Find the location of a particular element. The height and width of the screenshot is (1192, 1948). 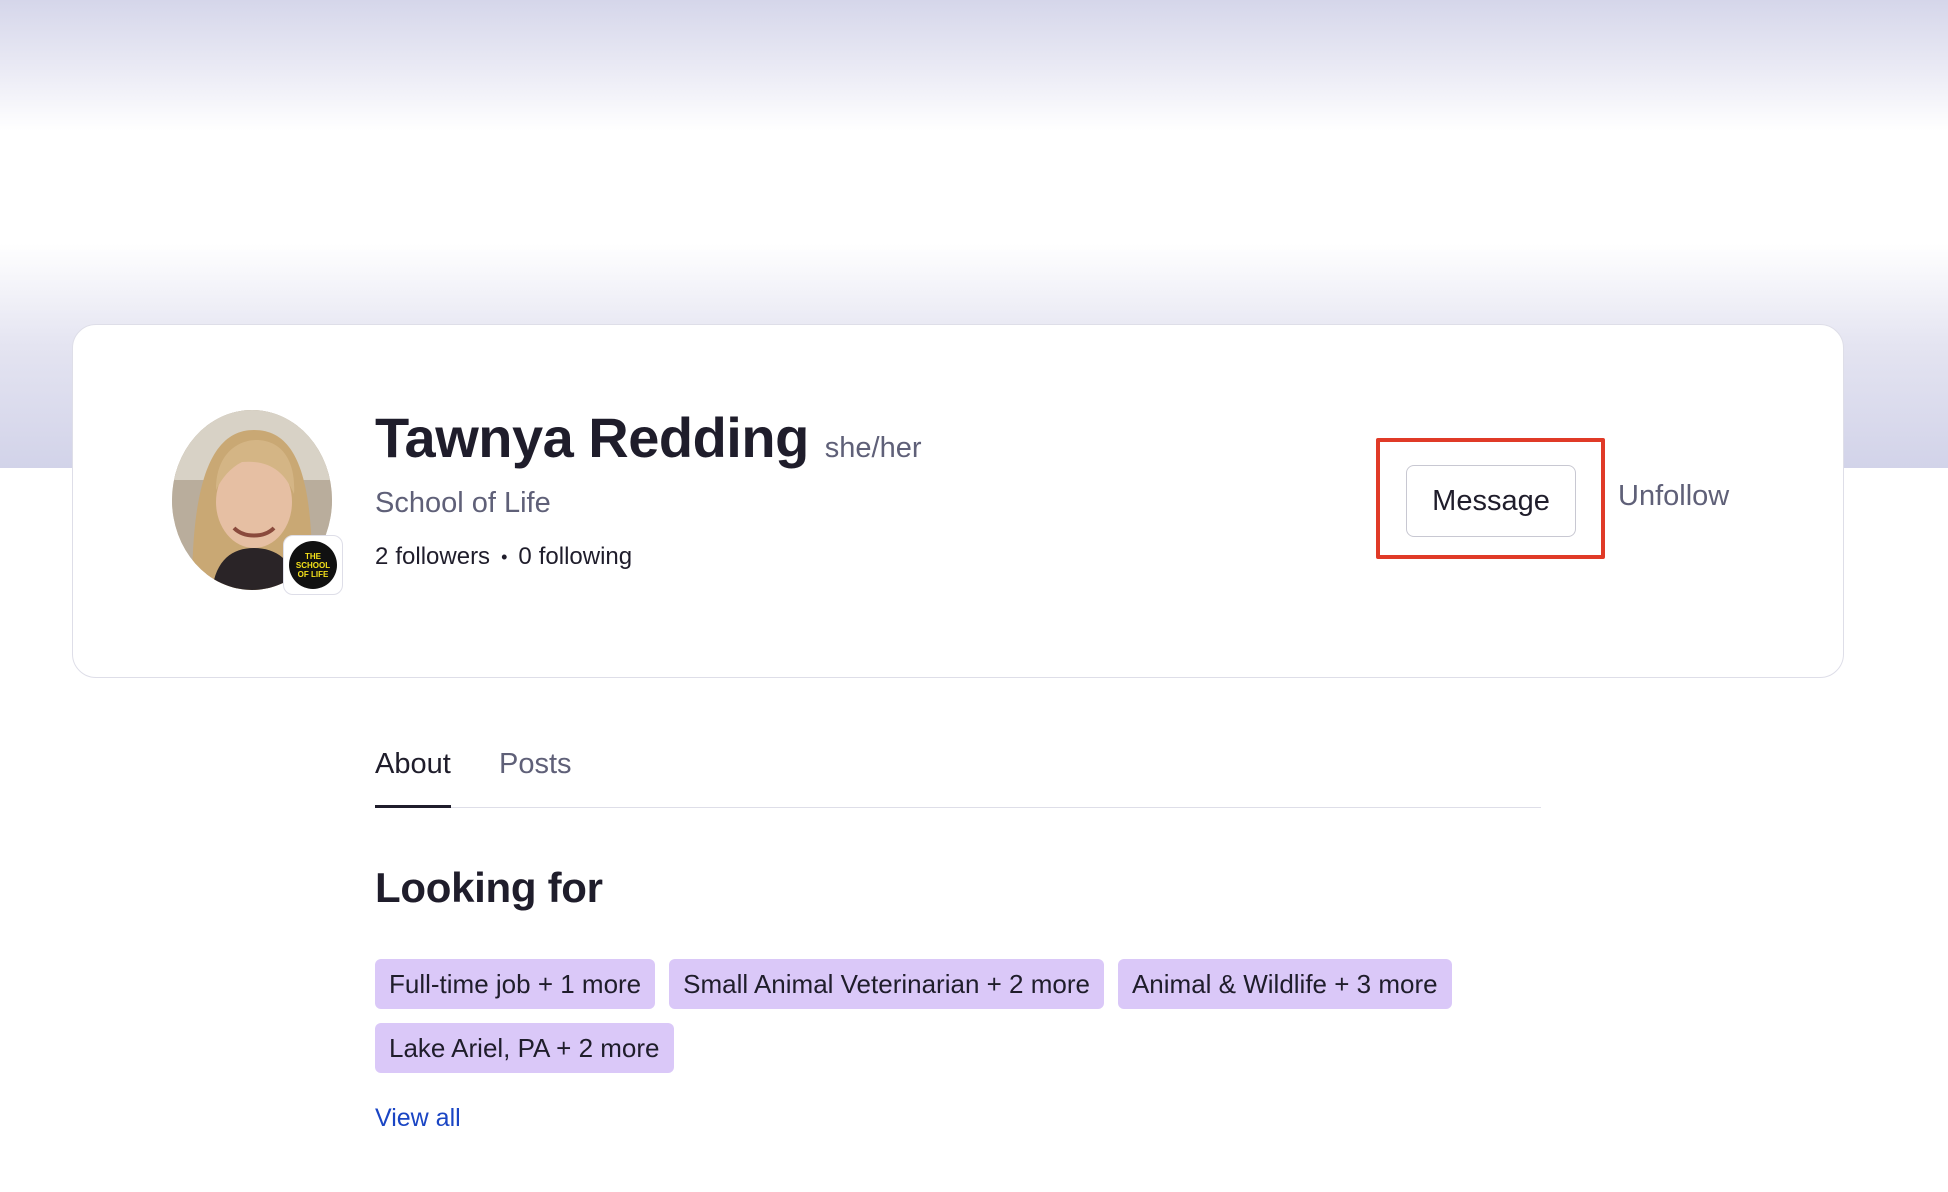

svg-text: OF LIFE is located at coordinates (313, 574).